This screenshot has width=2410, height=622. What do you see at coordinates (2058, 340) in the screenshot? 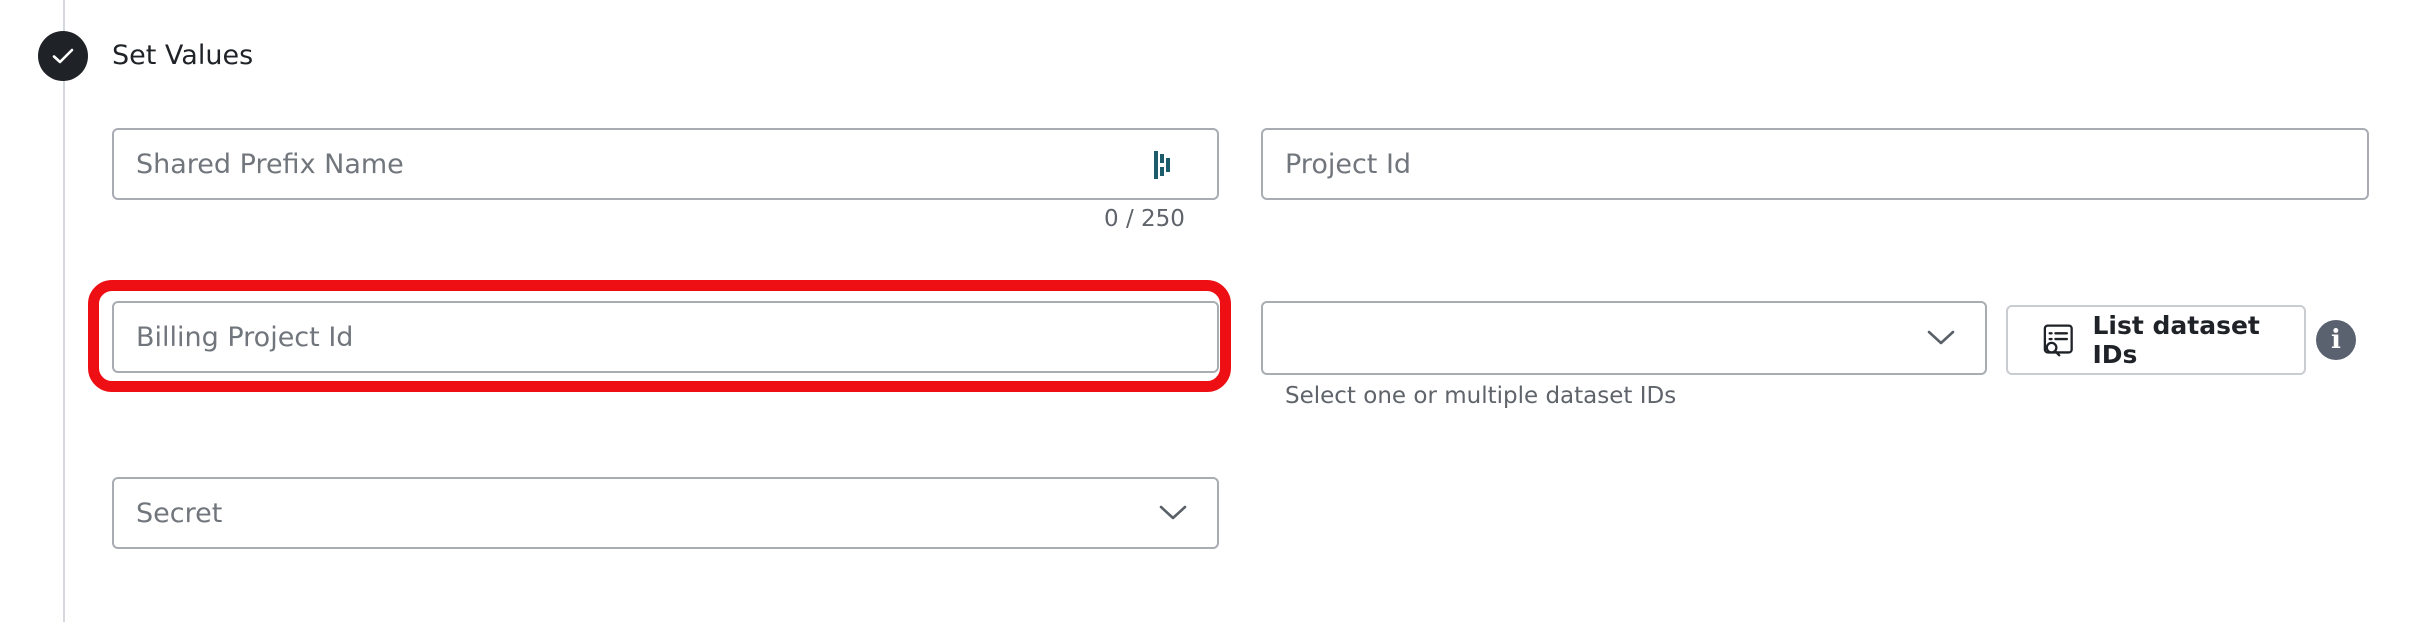
I see `list-search-icon` at bounding box center [2058, 340].